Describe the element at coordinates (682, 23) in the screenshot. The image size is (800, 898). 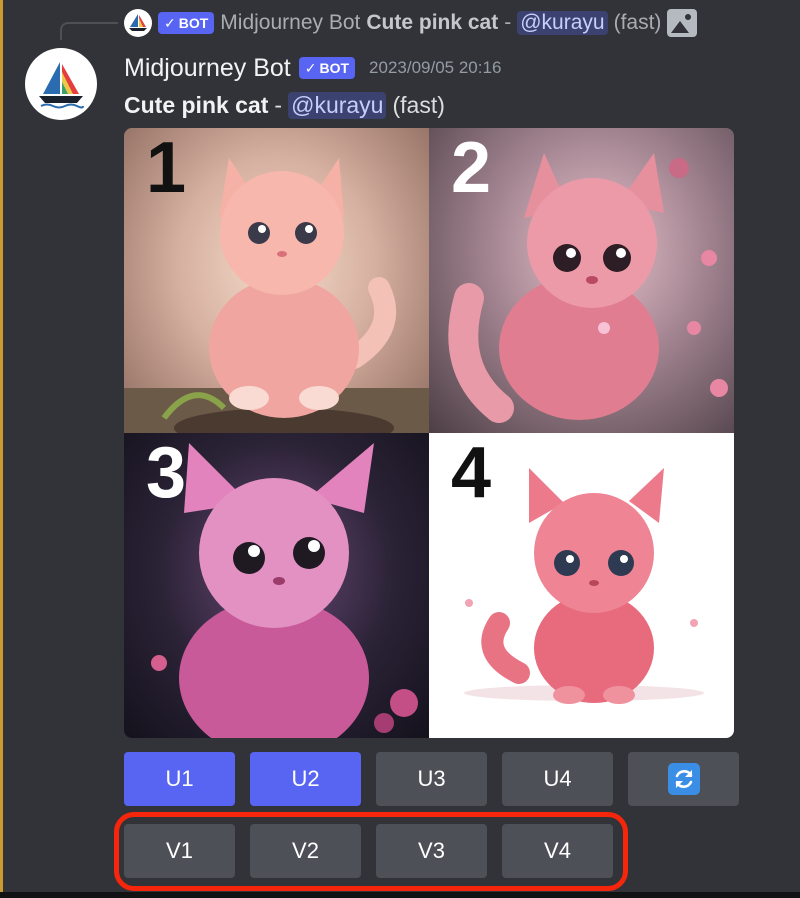
I see `image-attachment-icon` at that location.